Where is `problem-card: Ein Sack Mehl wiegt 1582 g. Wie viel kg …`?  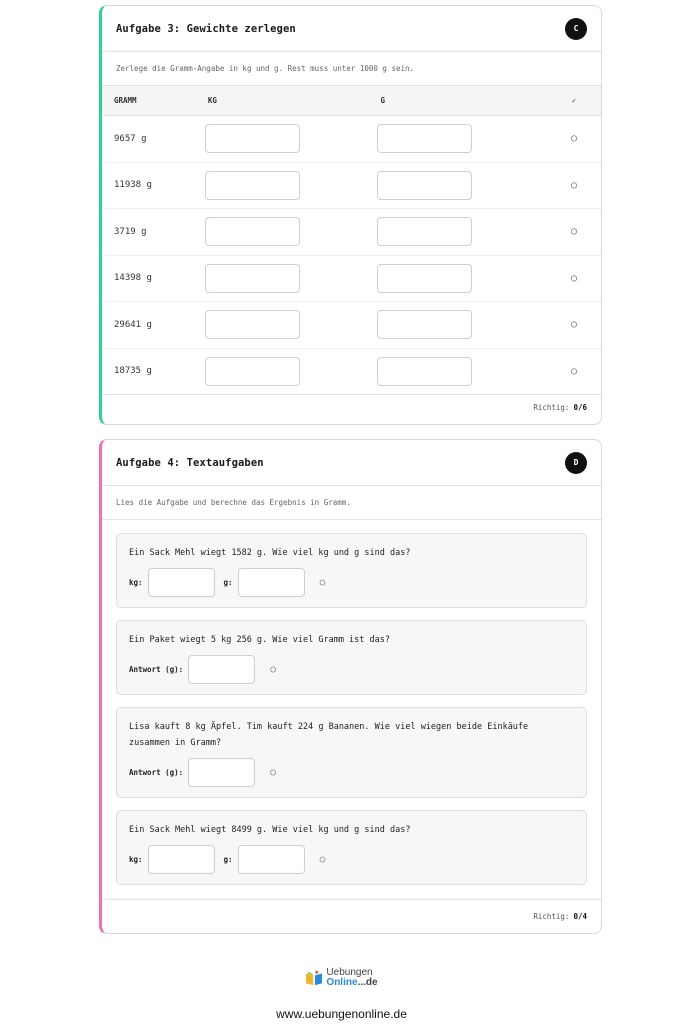
problem-card: Ein Sack Mehl wiegt 1582 g. Wie viel kg … is located at coordinates (351, 570).